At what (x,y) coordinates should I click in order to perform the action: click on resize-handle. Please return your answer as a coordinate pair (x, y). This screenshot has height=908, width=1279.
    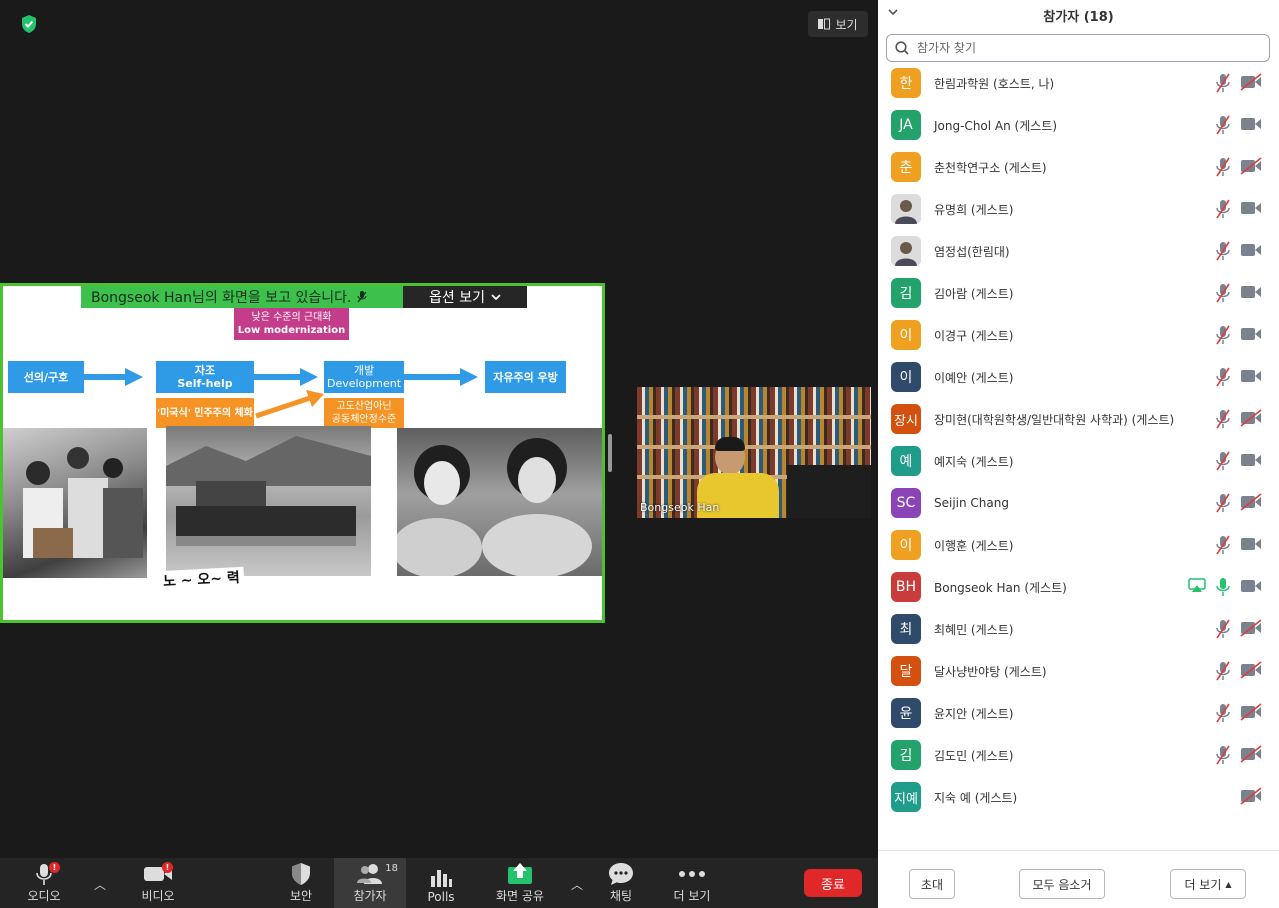
    Looking at the image, I should click on (610, 453).